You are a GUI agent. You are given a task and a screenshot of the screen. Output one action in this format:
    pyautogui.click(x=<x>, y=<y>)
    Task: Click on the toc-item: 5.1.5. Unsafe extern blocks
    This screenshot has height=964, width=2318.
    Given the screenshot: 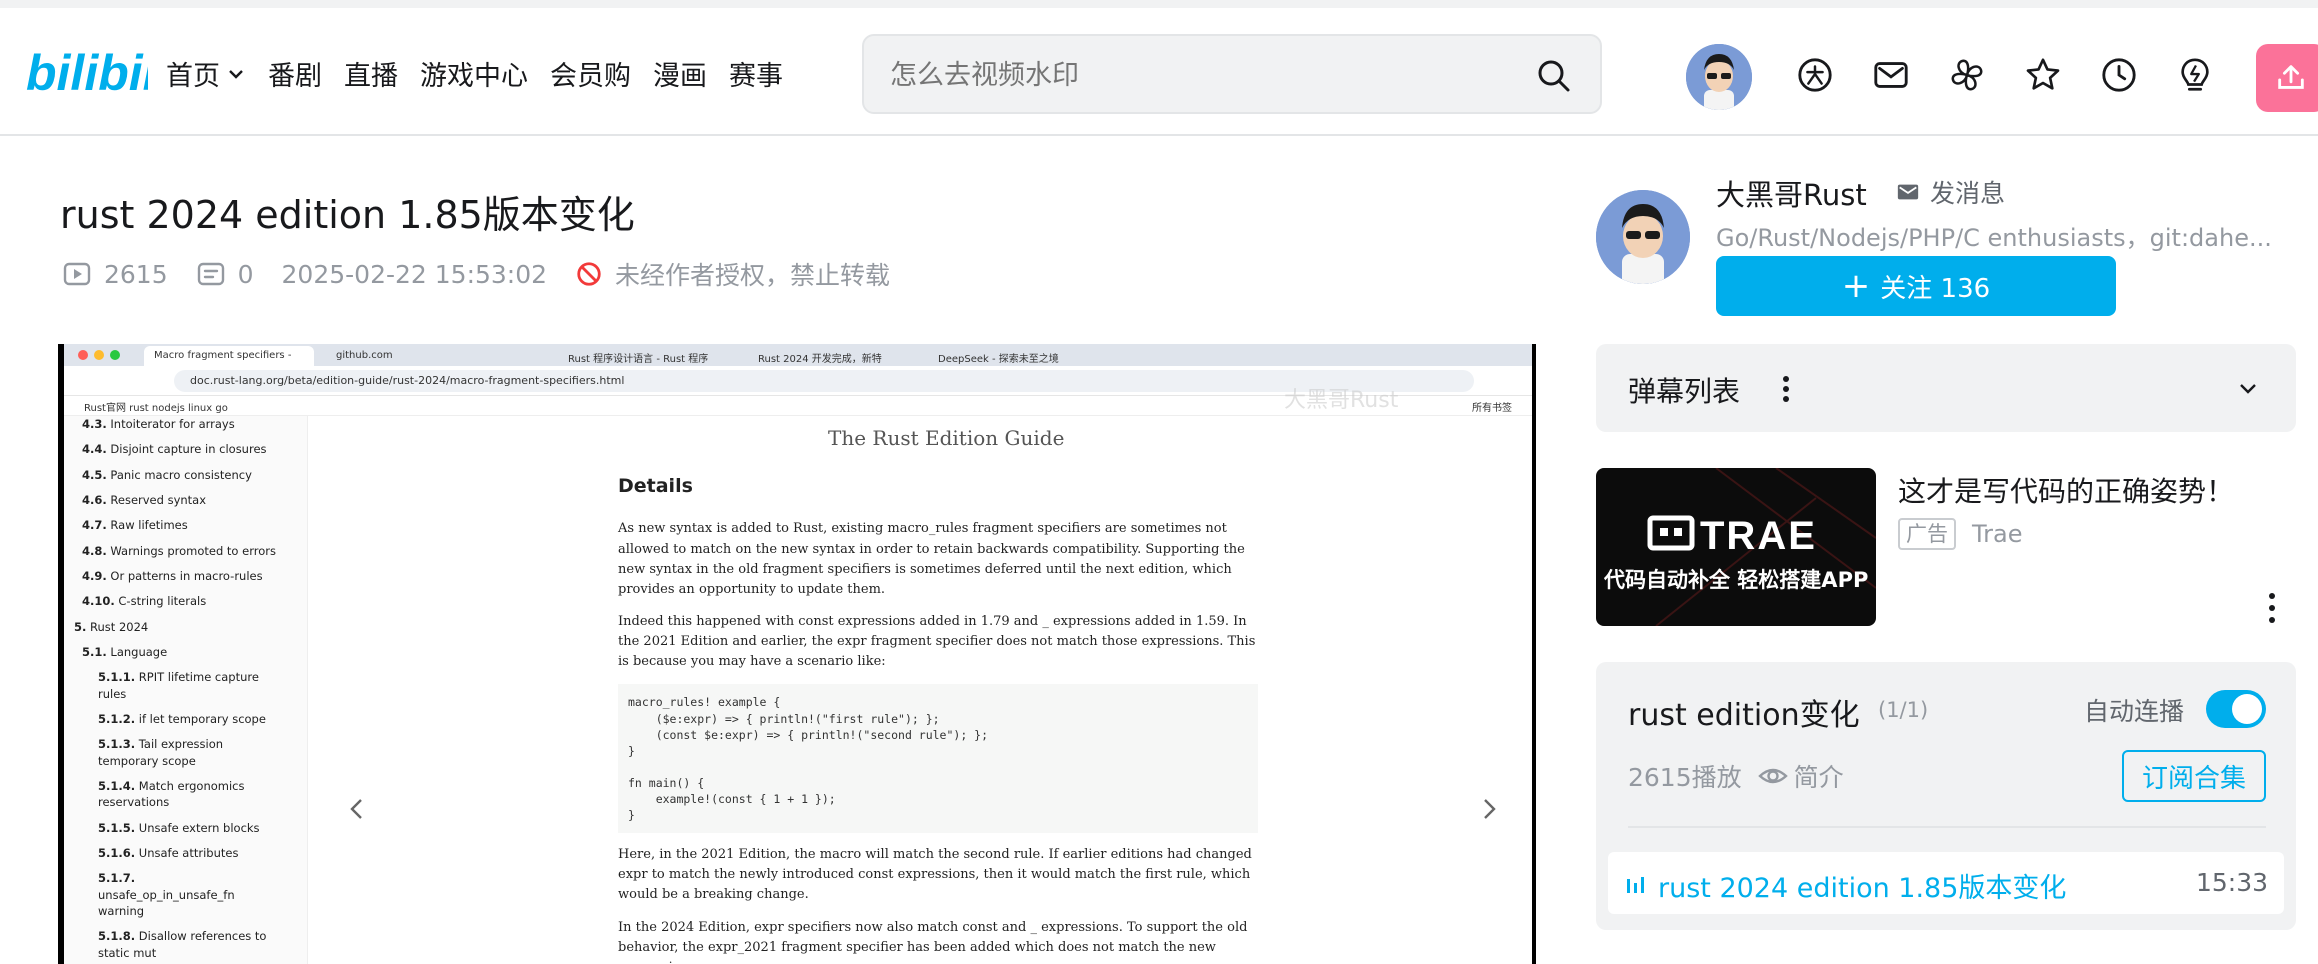 What is the action you would take?
    pyautogui.click(x=174, y=828)
    